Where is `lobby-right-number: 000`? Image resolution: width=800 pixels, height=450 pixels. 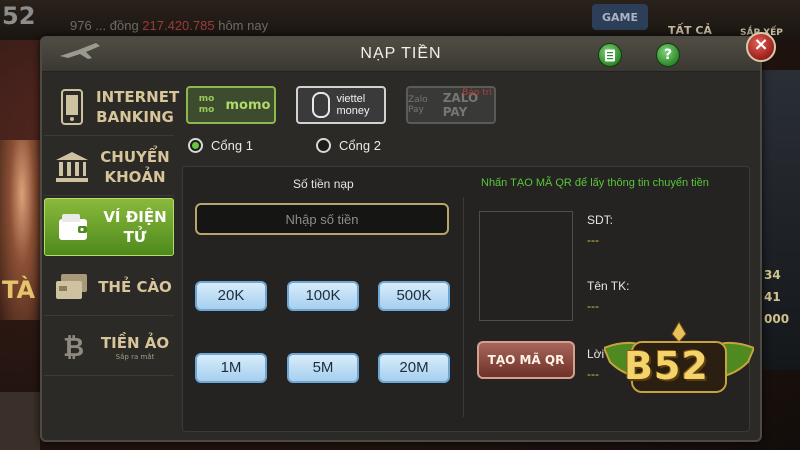
lobby-right-number: 000 is located at coordinates (777, 319).